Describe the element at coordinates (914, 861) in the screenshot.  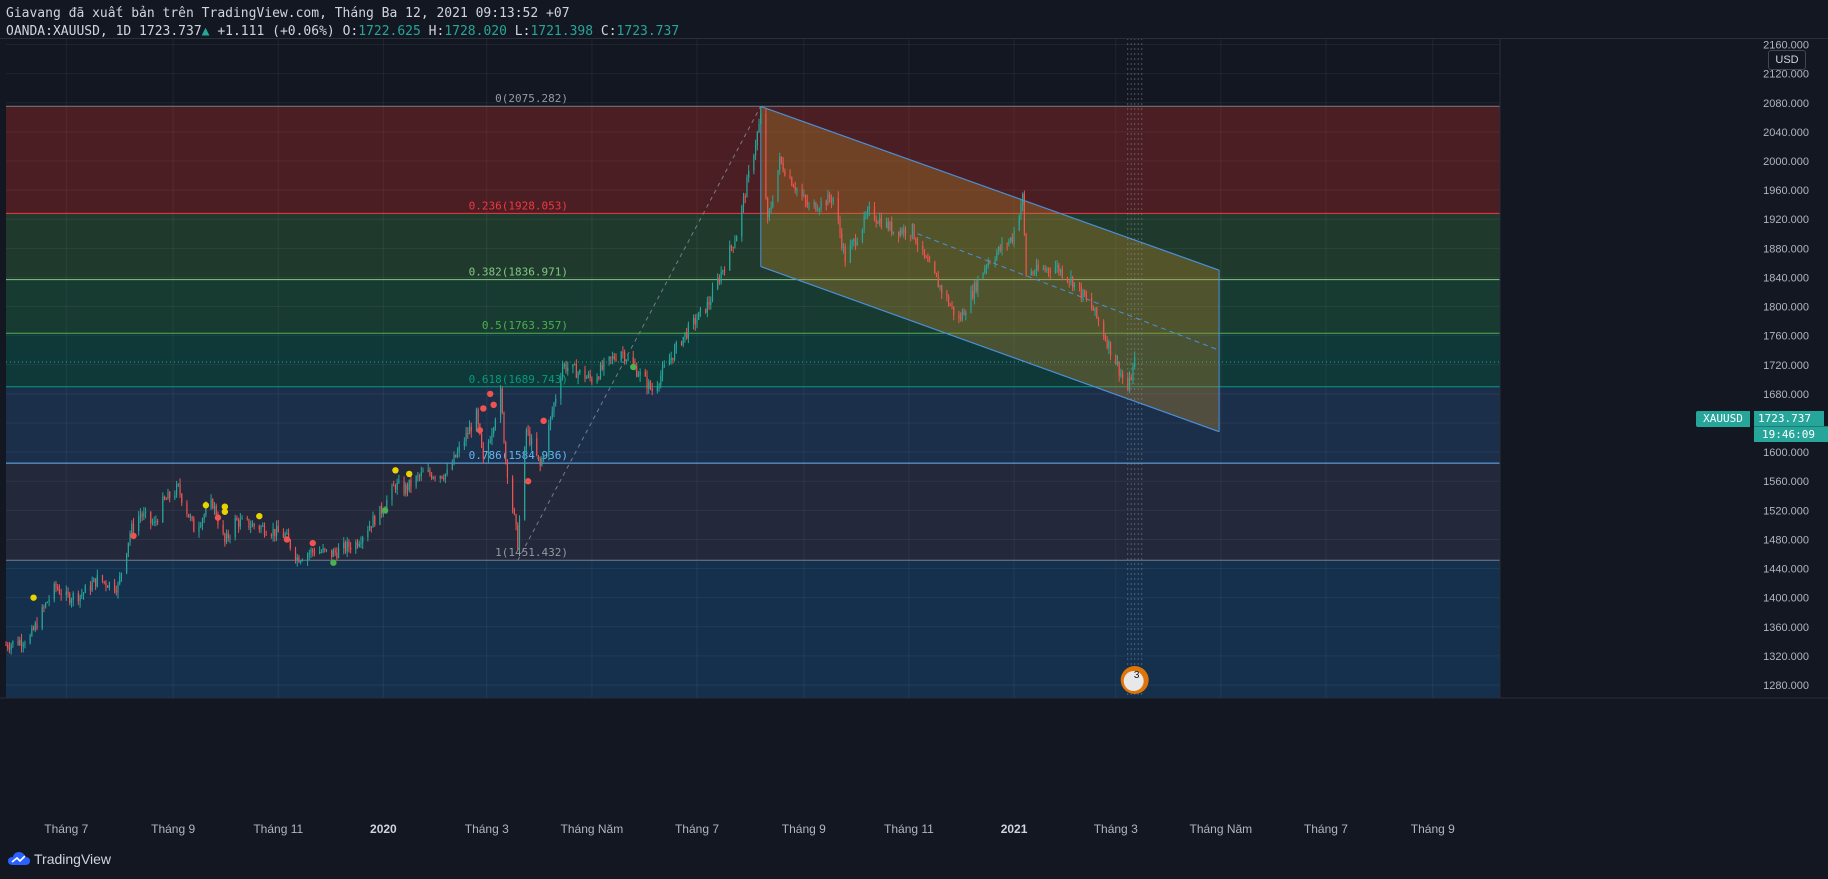
I see `footer: TradingView` at that location.